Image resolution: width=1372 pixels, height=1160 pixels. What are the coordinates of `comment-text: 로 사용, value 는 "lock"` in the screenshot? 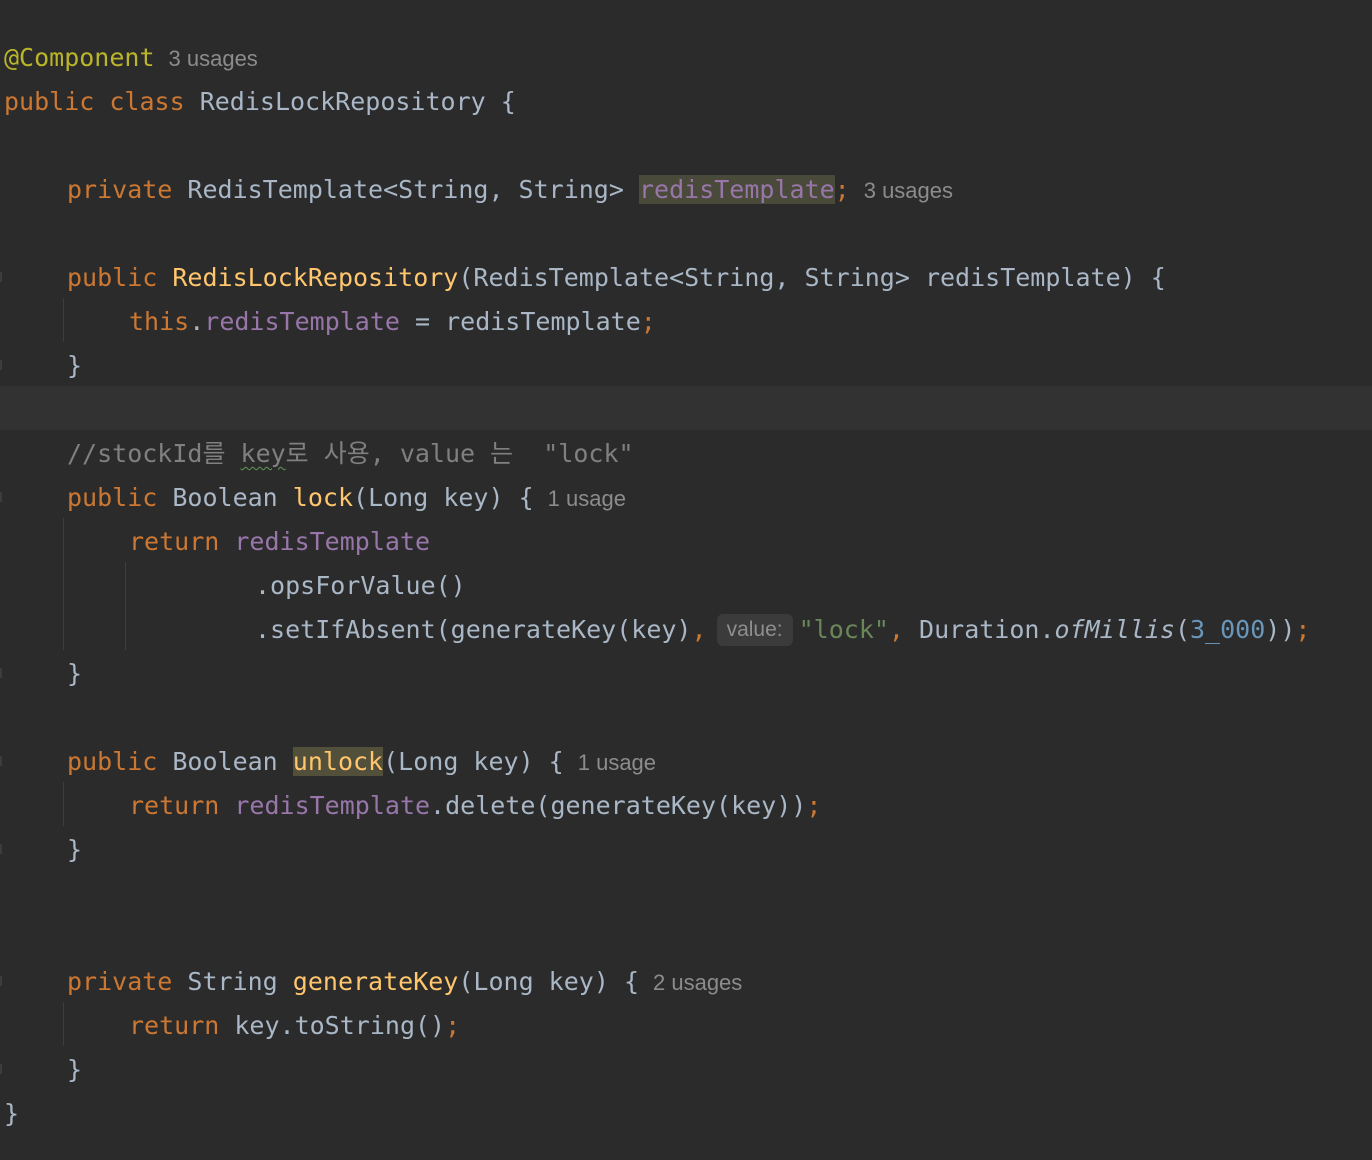 It's located at (459, 453).